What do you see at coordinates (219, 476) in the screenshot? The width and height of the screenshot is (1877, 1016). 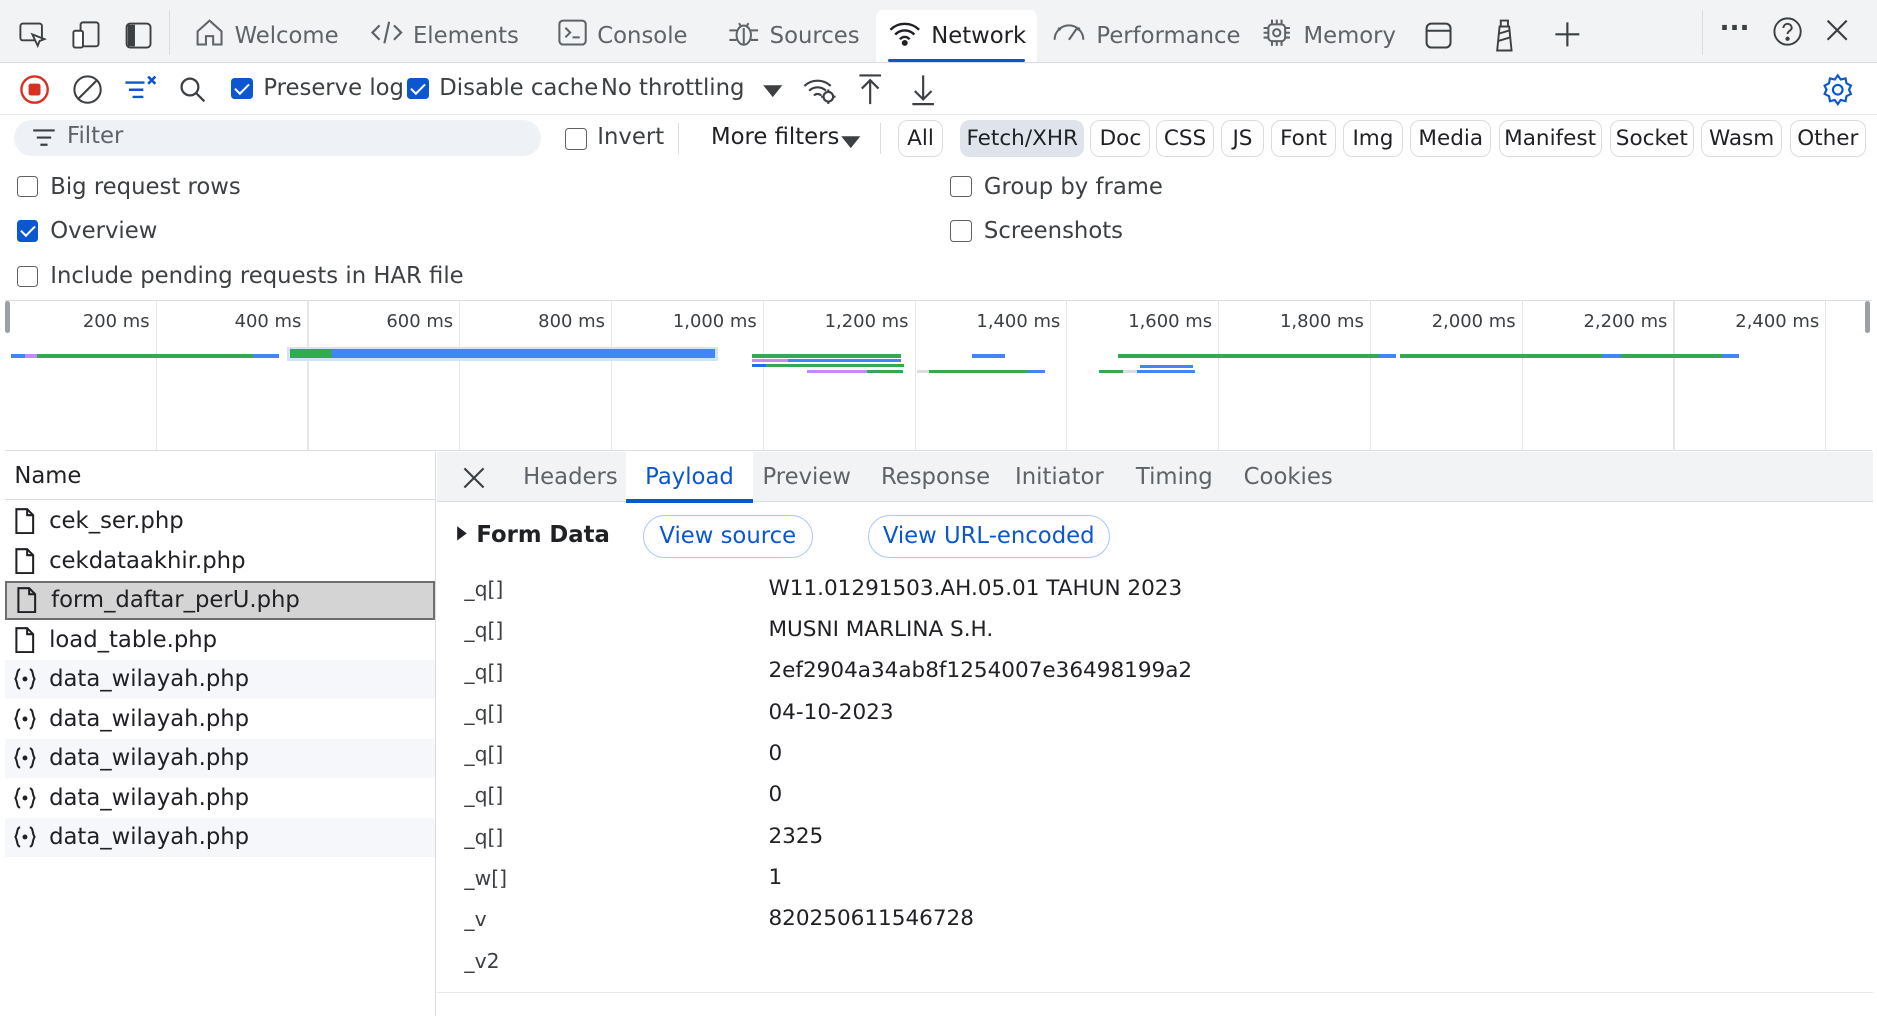 I see `name-column-header: Name` at bounding box center [219, 476].